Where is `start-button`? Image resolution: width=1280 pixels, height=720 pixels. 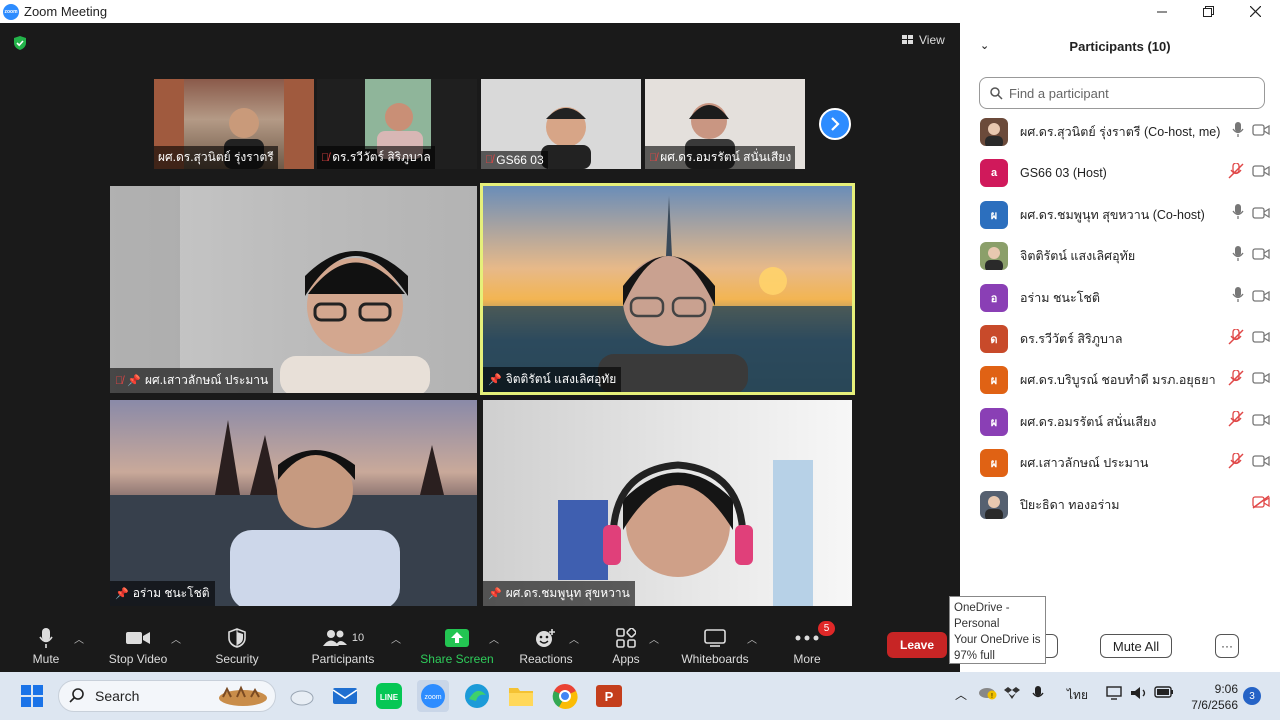
start-button is located at coordinates (32, 696).